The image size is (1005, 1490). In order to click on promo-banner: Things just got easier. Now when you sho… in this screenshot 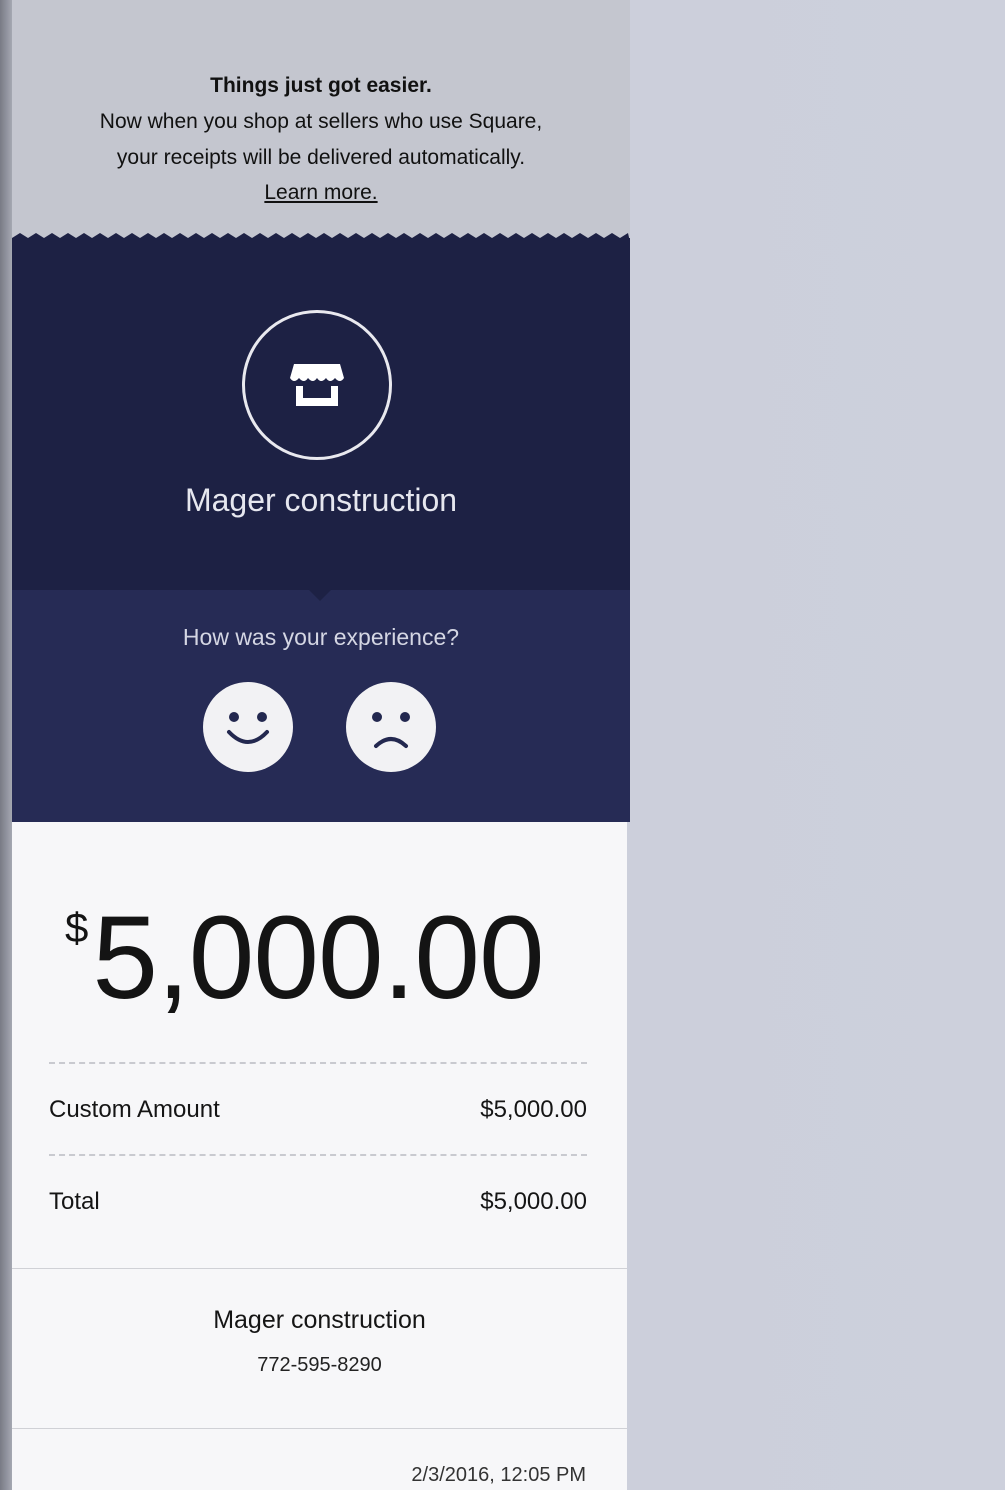, I will do `click(321, 120)`.